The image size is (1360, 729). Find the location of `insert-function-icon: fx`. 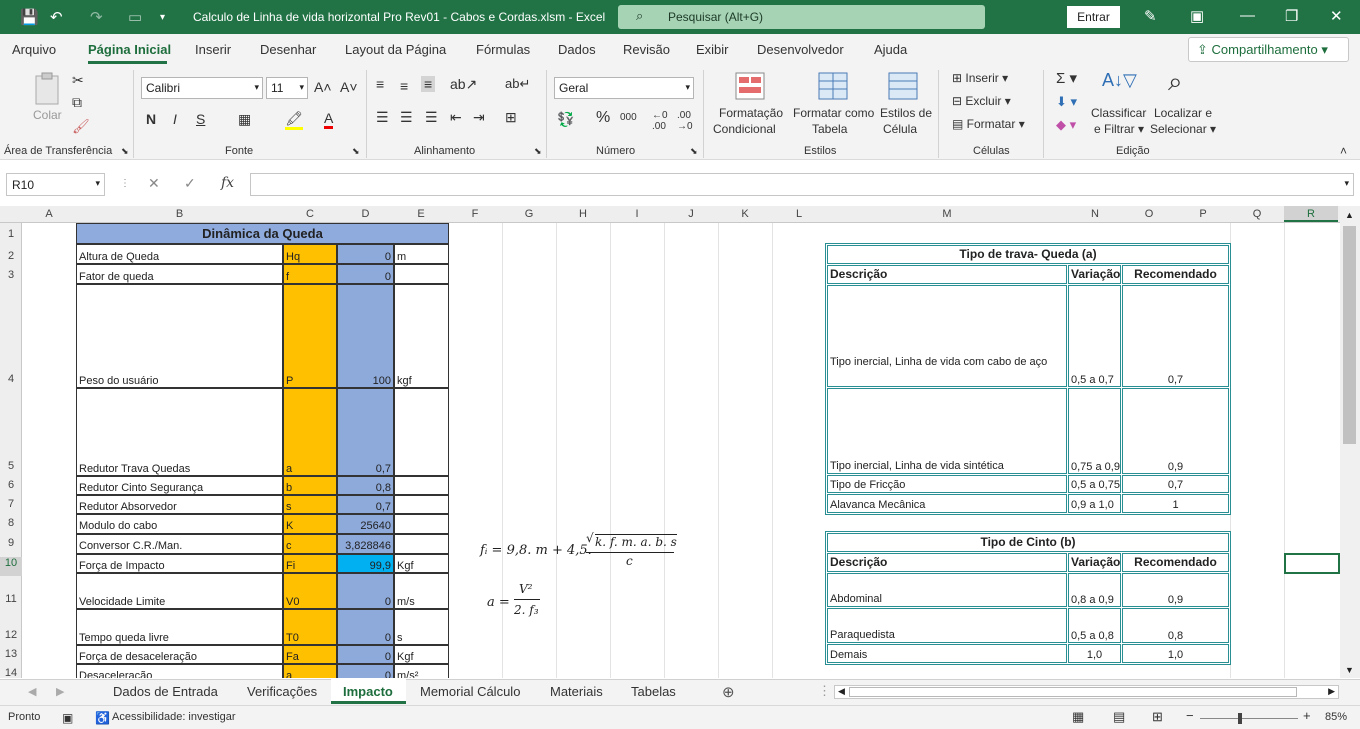

insert-function-icon: fx is located at coordinates (227, 183).